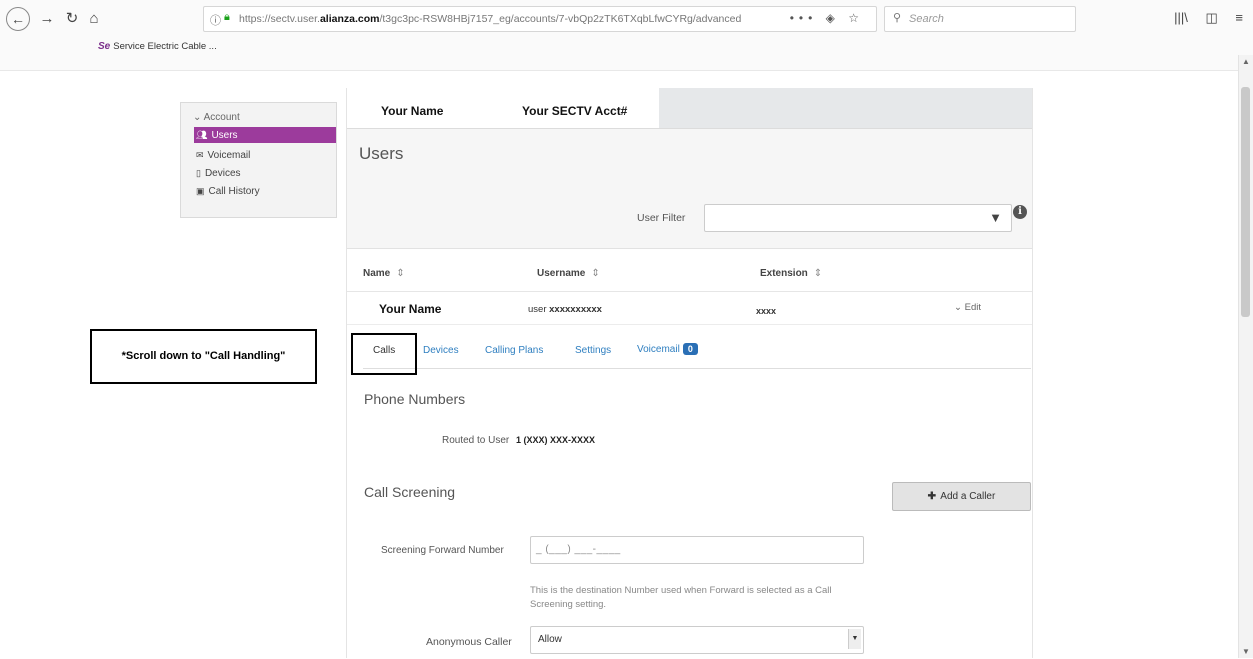  Describe the element at coordinates (200, 191) in the screenshot. I see `history-icon: ▣` at that location.